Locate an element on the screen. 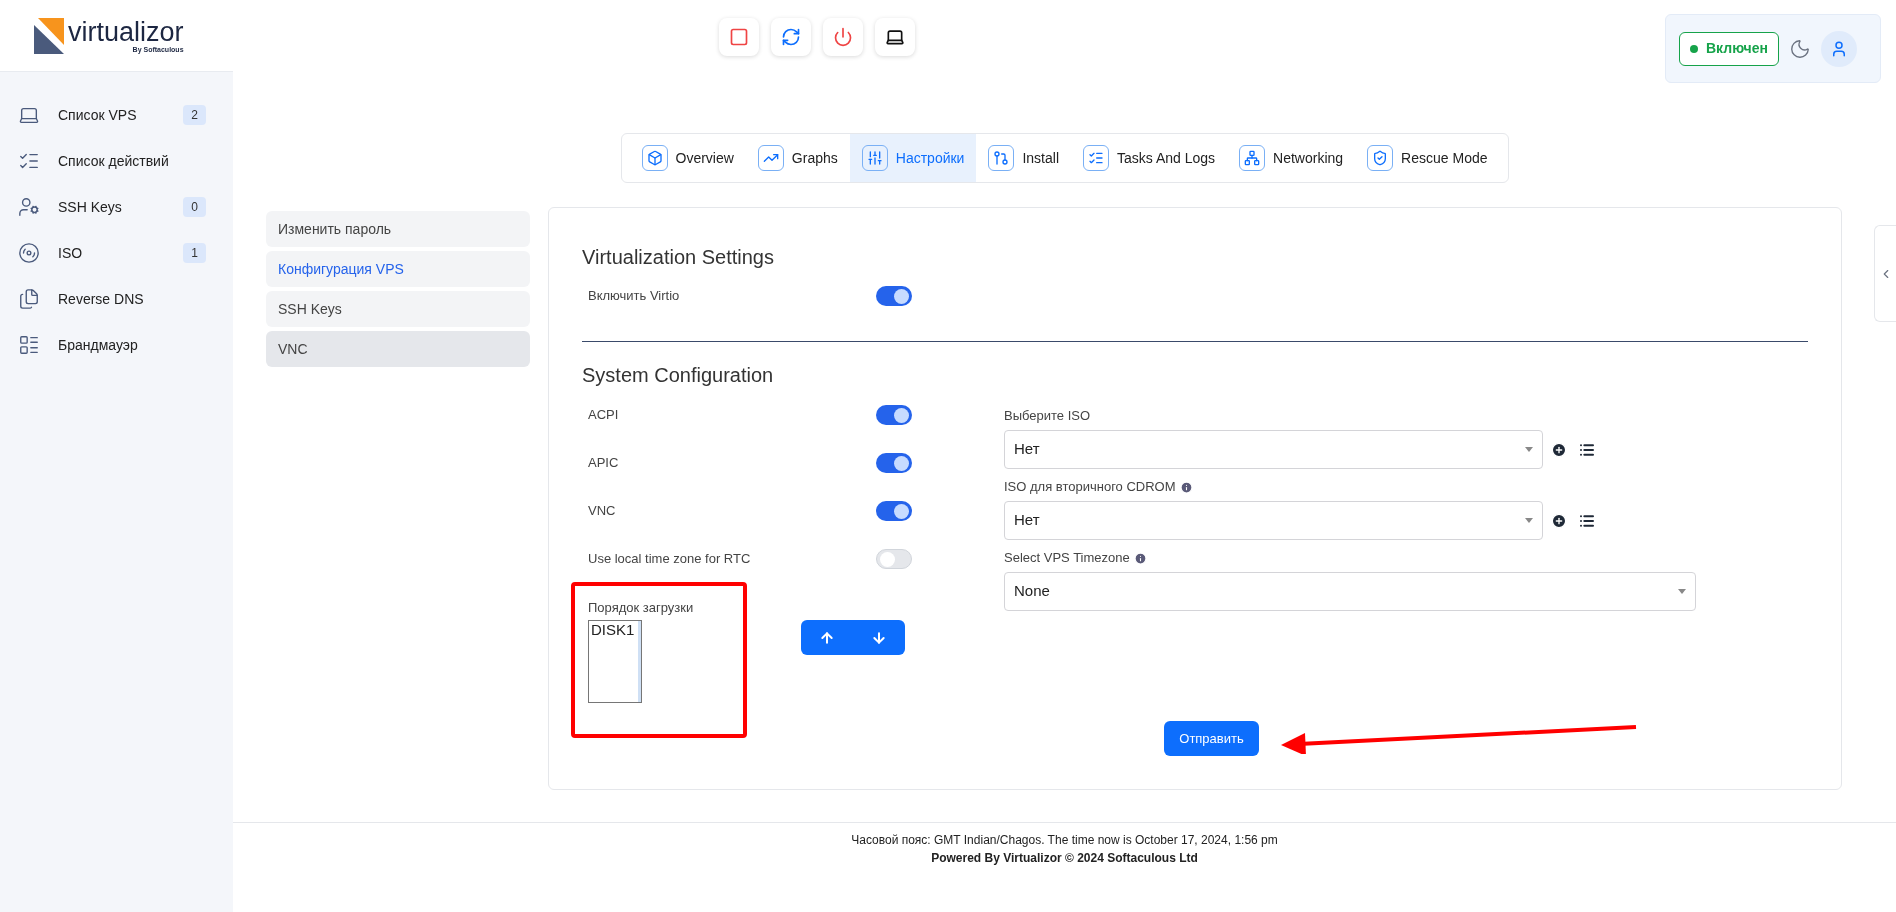 The width and height of the screenshot is (1896, 912). laptop-icon is located at coordinates (895, 37).